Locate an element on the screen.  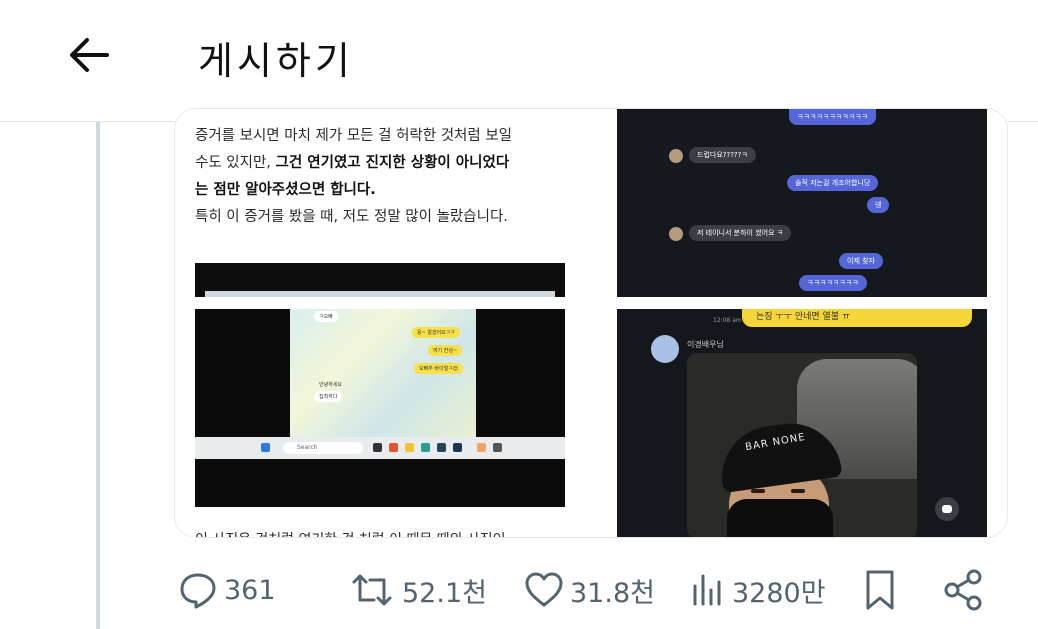
reply-button: 361 is located at coordinates (227, 590).